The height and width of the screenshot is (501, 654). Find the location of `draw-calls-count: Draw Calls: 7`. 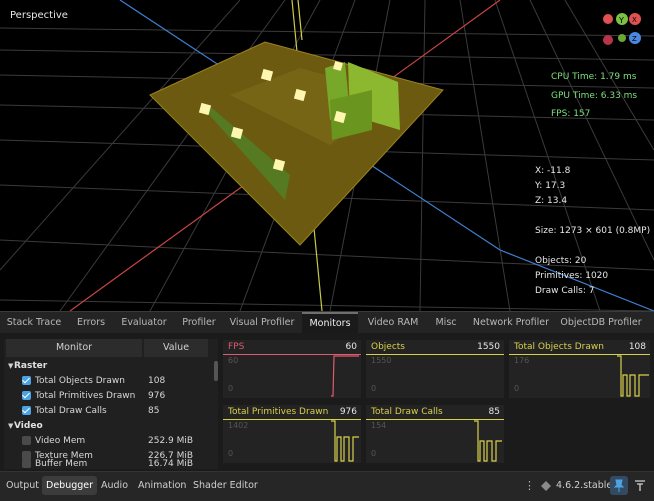

draw-calls-count: Draw Calls: 7 is located at coordinates (565, 291).